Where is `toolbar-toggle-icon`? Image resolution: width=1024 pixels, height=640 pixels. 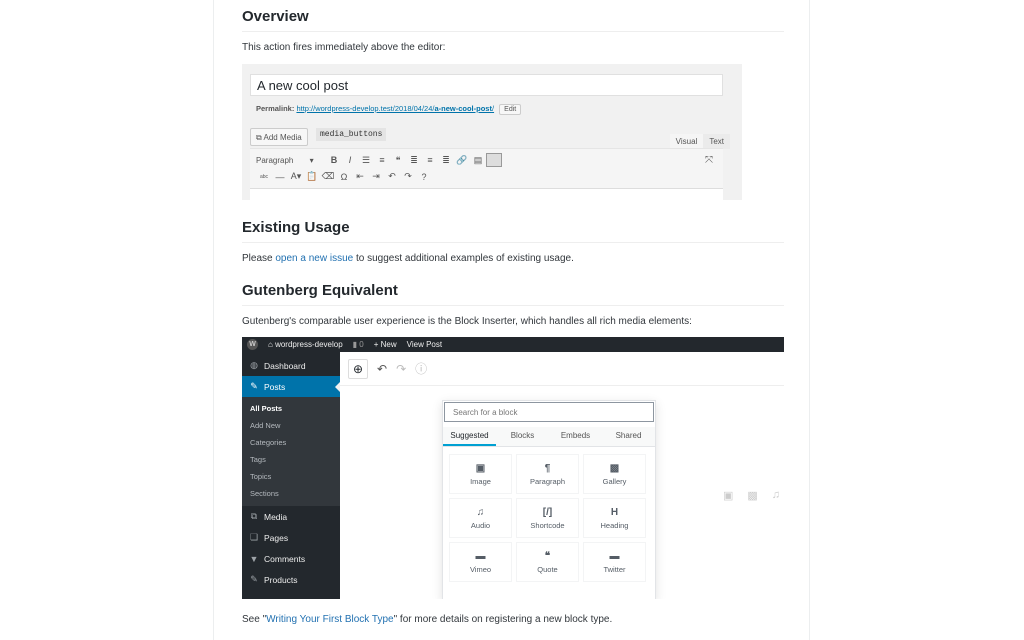
toolbar-toggle-icon is located at coordinates (494, 160).